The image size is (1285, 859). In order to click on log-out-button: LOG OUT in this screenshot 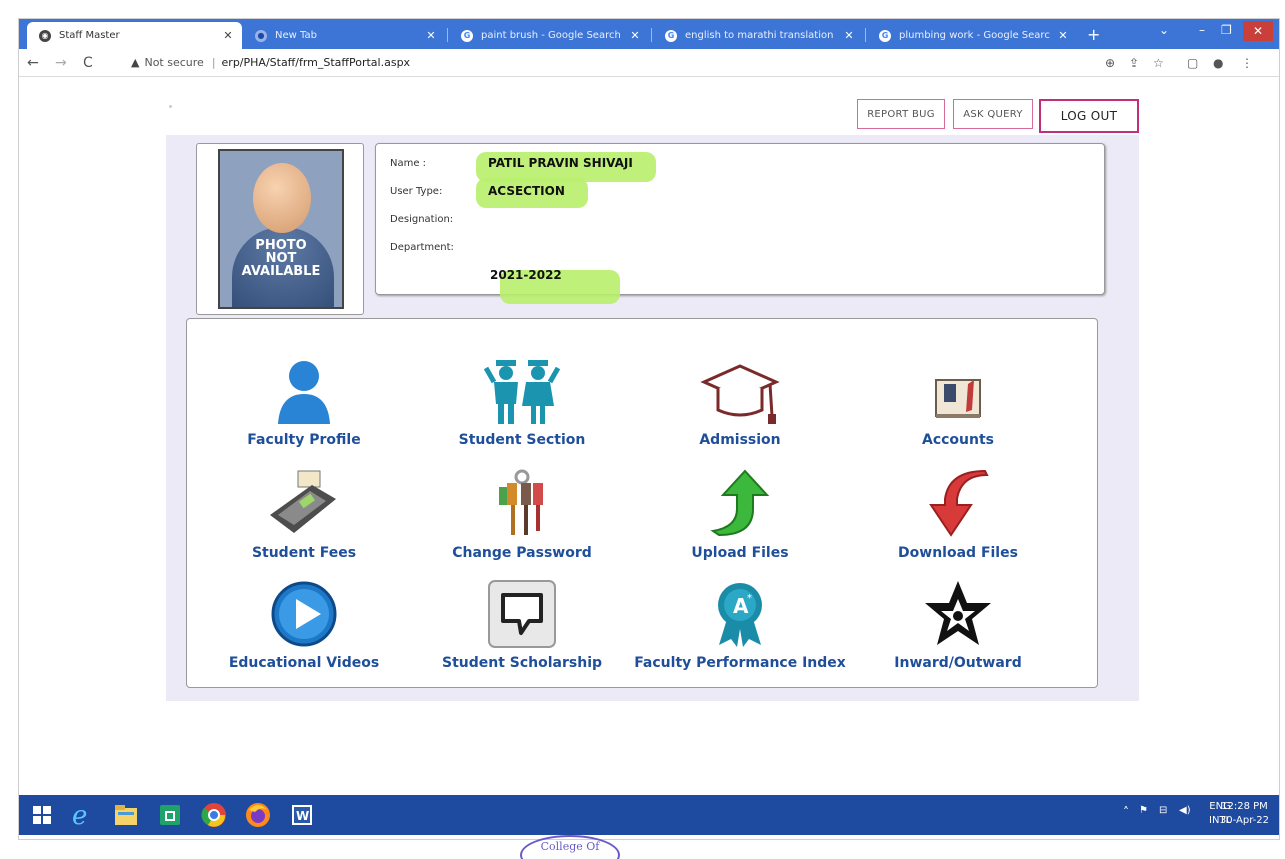, I will do `click(1089, 116)`.